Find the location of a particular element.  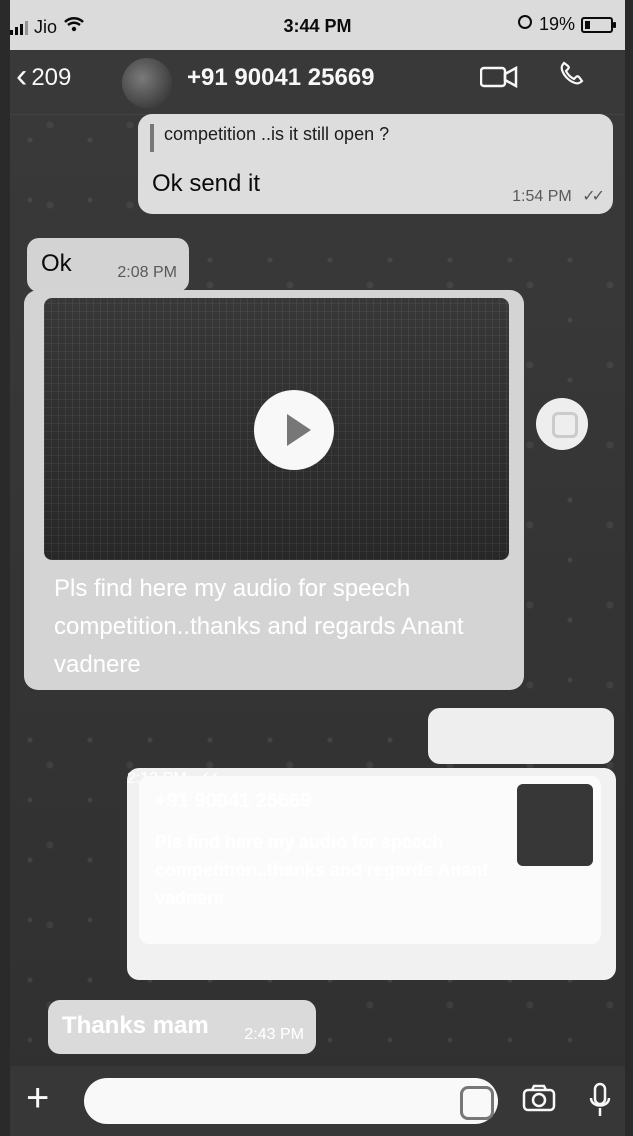

message-outgoing-faint is located at coordinates (521, 736).